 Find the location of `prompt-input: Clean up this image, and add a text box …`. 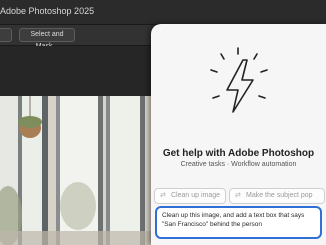

prompt-input: Clean up this image, and add a text box … is located at coordinates (238, 222).